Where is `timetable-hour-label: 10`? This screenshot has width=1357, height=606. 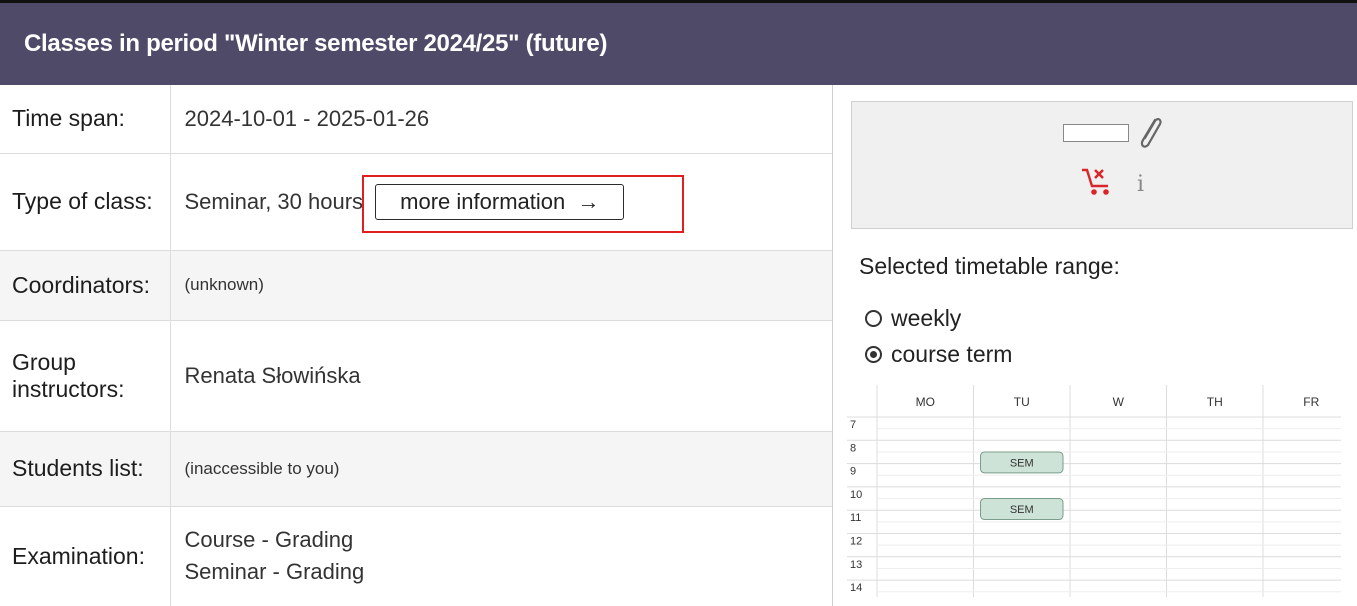
timetable-hour-label: 10 is located at coordinates (856, 495).